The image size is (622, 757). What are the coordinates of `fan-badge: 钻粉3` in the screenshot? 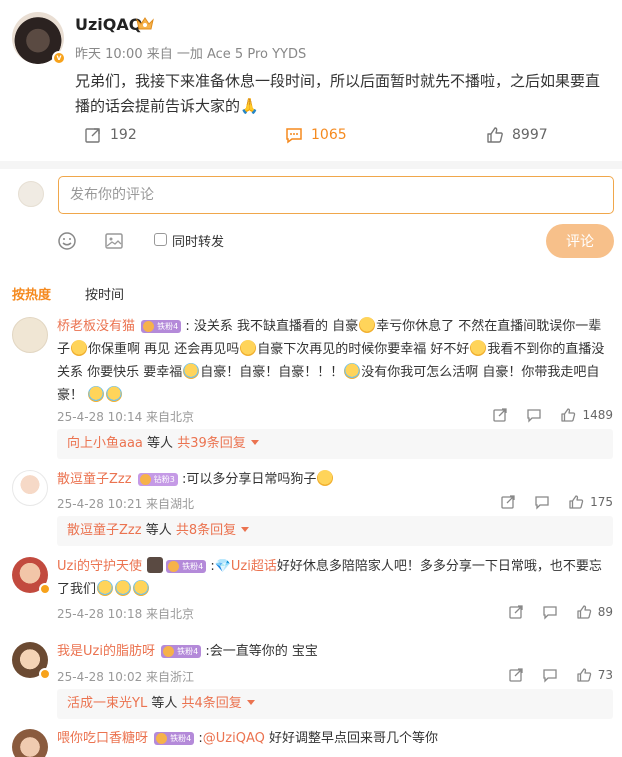 It's located at (157, 479).